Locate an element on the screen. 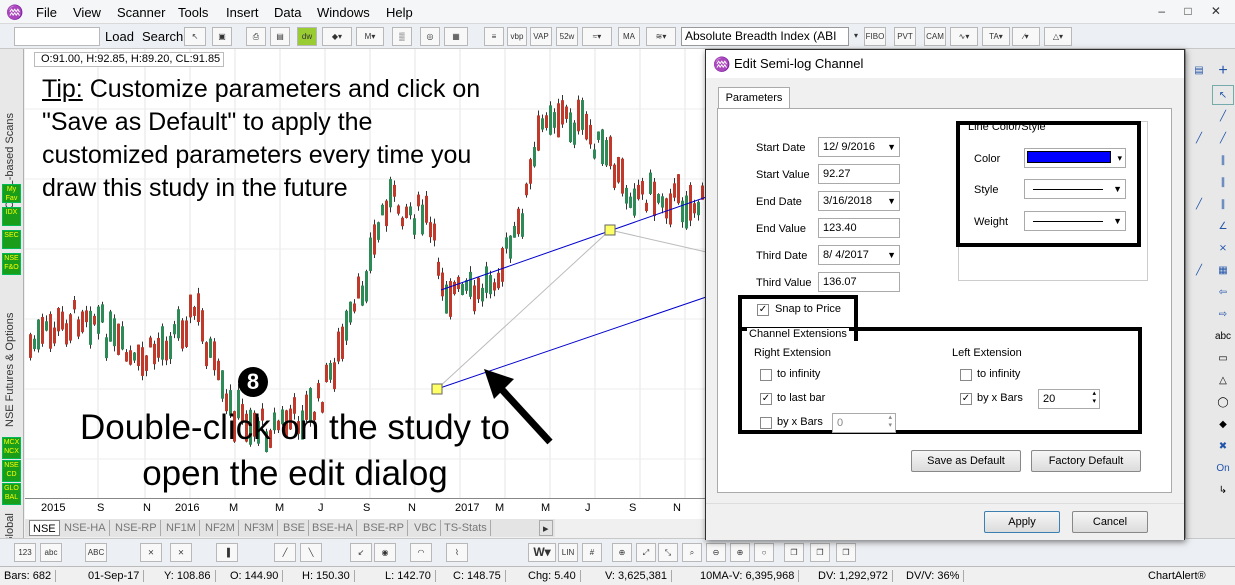 This screenshot has height=585, width=1235. bars-icon: ▐ is located at coordinates (227, 552).